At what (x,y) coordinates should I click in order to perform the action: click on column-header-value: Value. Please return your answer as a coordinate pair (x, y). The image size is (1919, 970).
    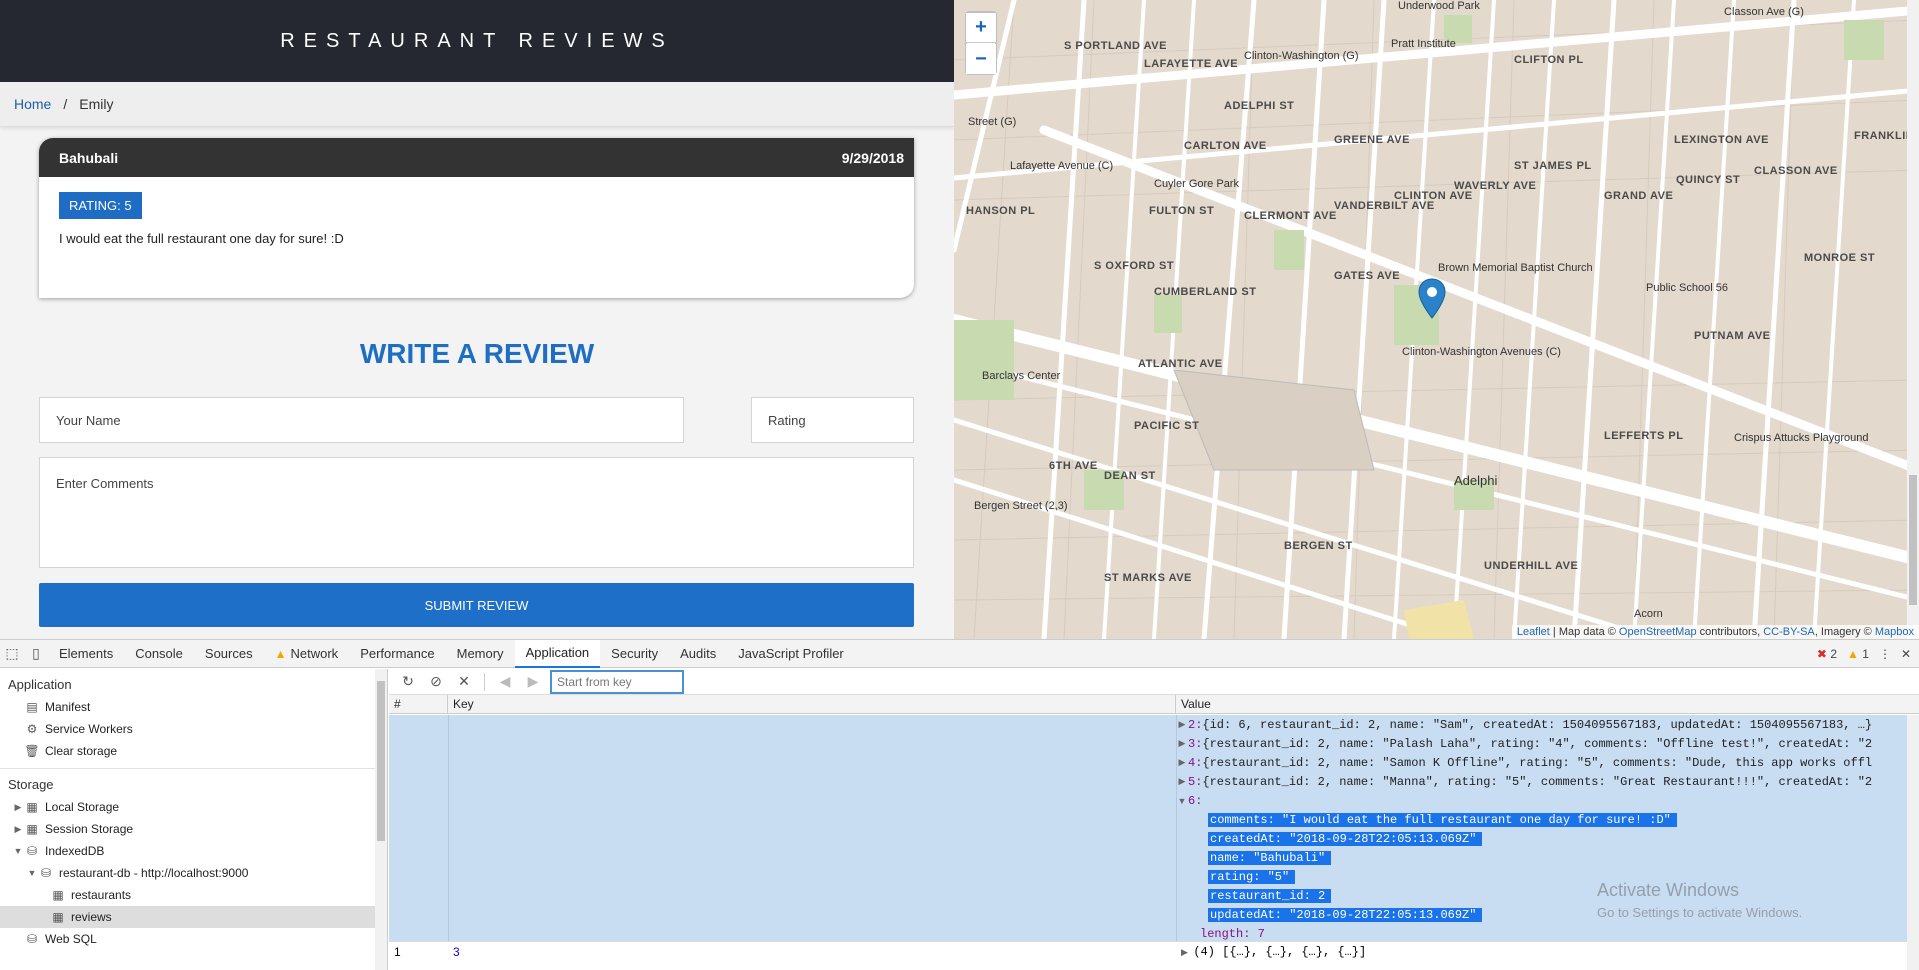
    Looking at the image, I should click on (1547, 704).